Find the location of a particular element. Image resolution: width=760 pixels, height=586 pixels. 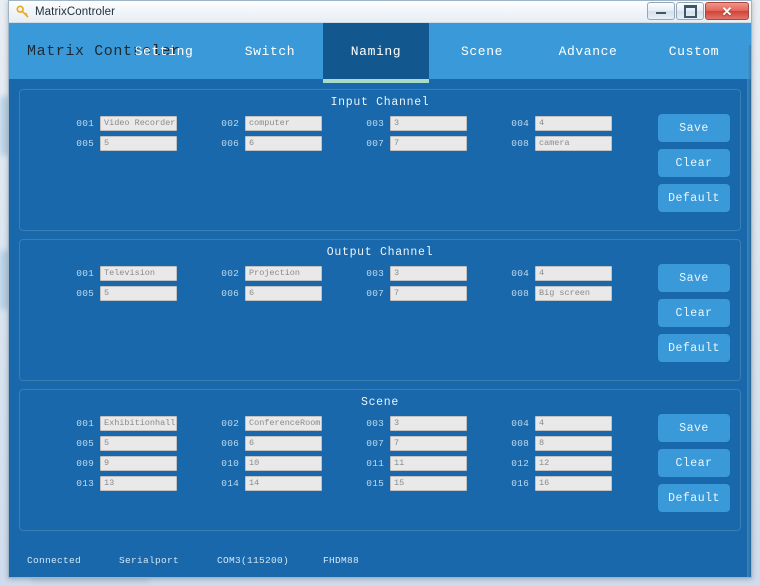

scene-name-input: Exhibitionhall is located at coordinates (138, 423).